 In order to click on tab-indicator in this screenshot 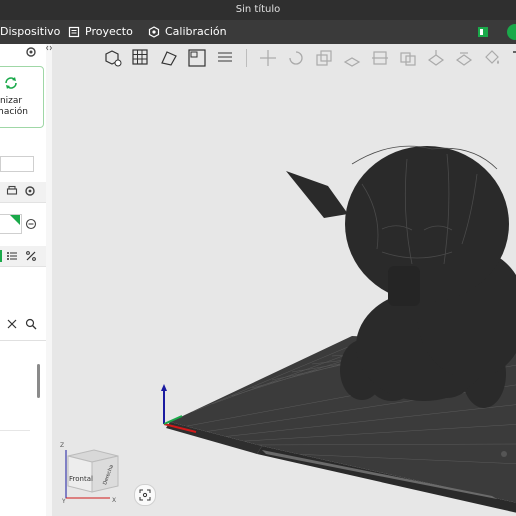, I will do `click(2, 256)`.